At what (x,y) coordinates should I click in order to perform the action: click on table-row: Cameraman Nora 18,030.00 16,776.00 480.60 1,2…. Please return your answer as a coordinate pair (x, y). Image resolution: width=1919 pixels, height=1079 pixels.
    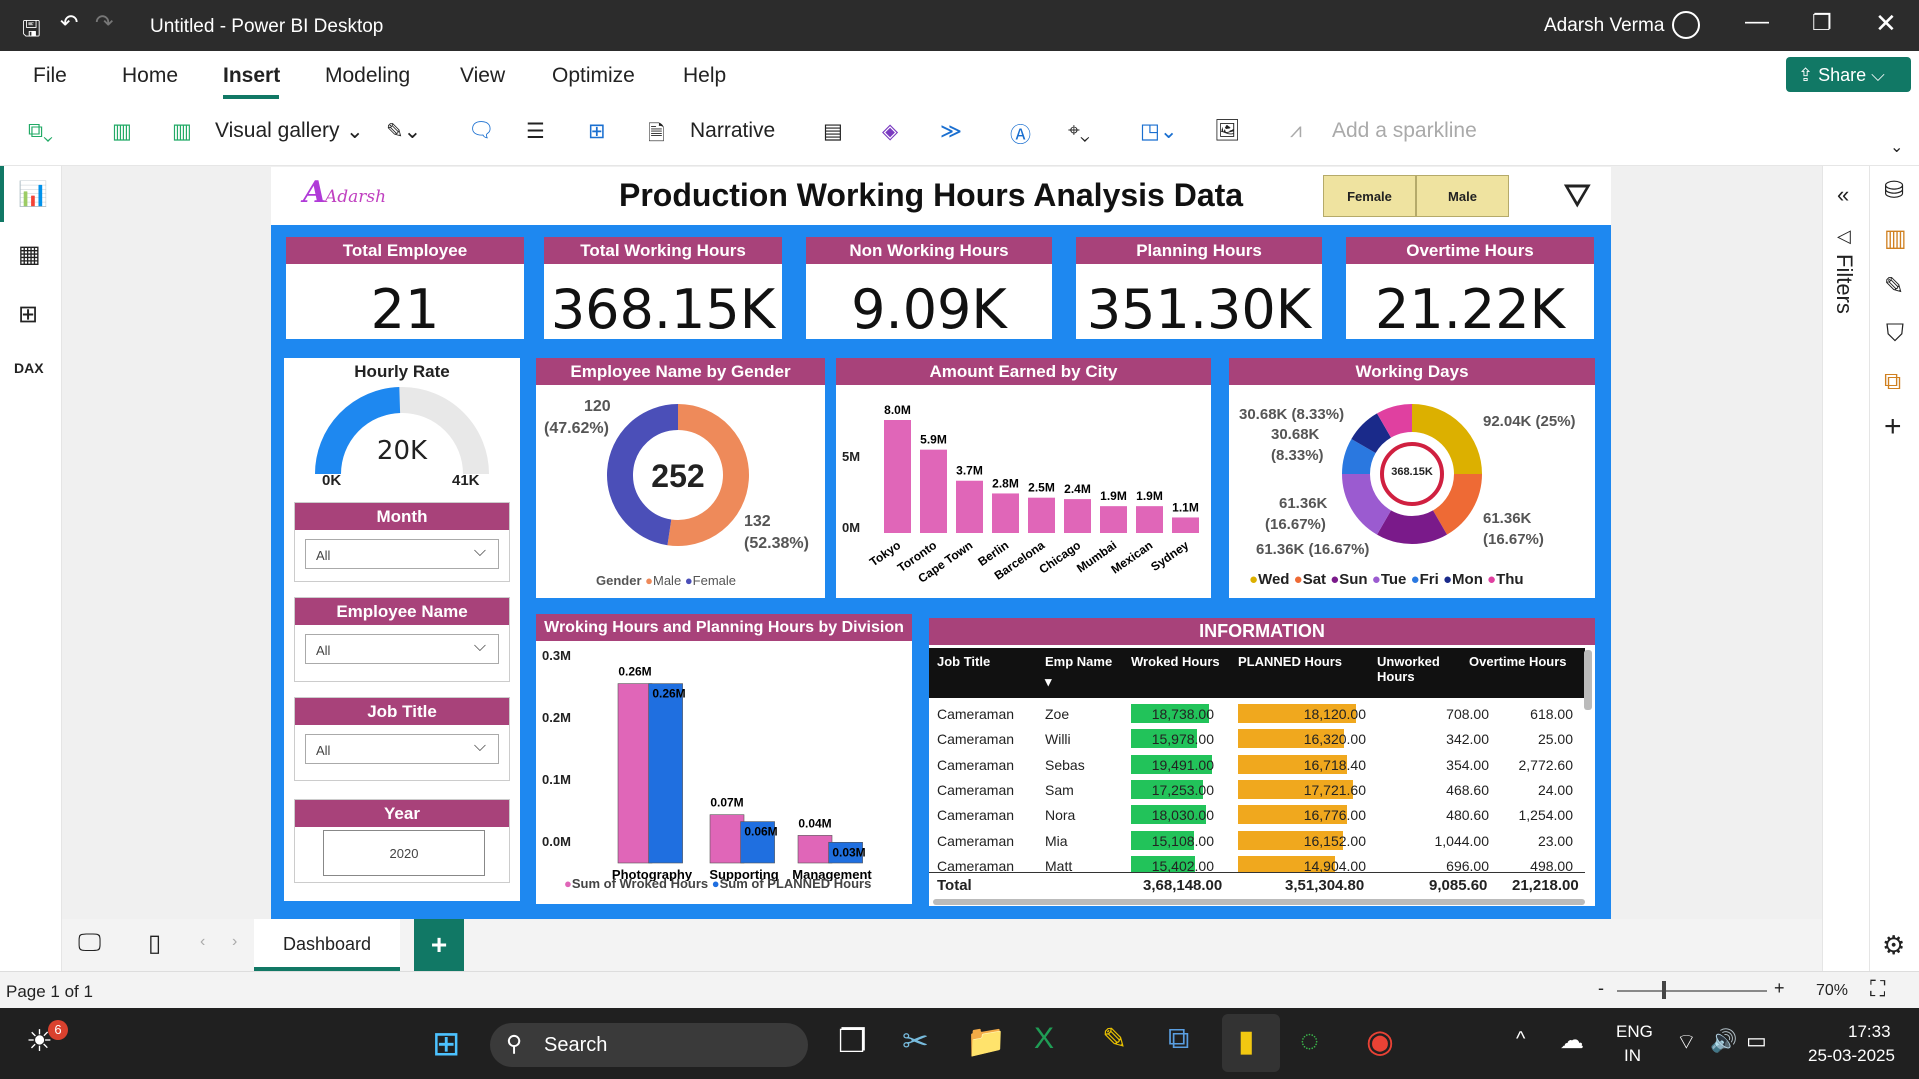
    Looking at the image, I should click on (1257, 814).